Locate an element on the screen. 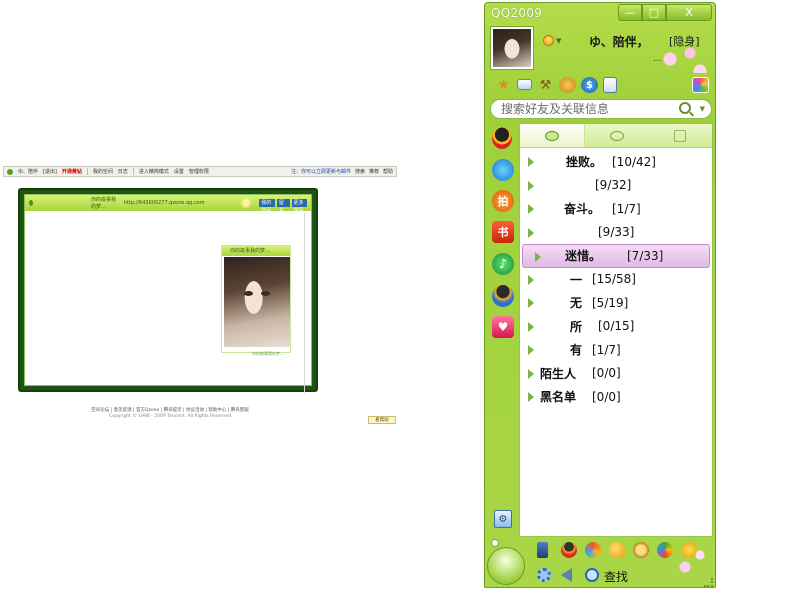 The image size is (800, 590). qzone-permission-link: 管理权限 is located at coordinates (199, 171).